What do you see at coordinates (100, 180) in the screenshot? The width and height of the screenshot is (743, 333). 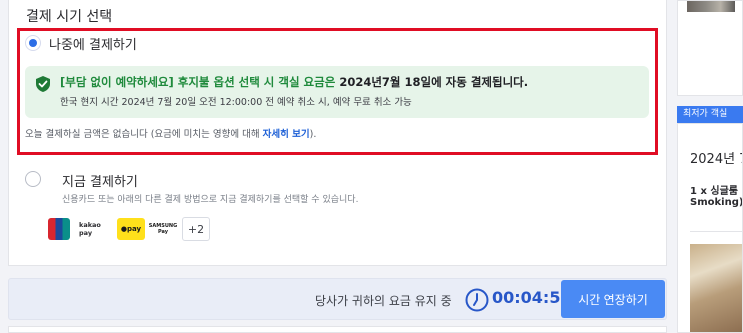 I see `pay-now-label: 지금 결제하기` at bounding box center [100, 180].